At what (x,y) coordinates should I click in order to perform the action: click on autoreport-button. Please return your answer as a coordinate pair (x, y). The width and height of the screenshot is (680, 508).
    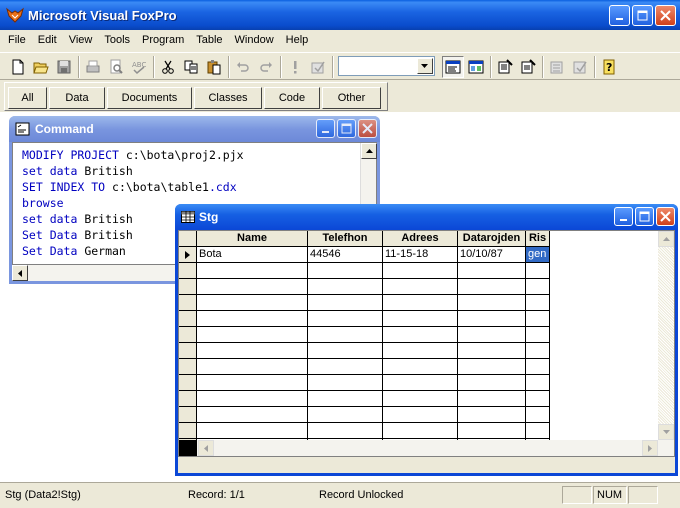
    Looking at the image, I should click on (580, 67).